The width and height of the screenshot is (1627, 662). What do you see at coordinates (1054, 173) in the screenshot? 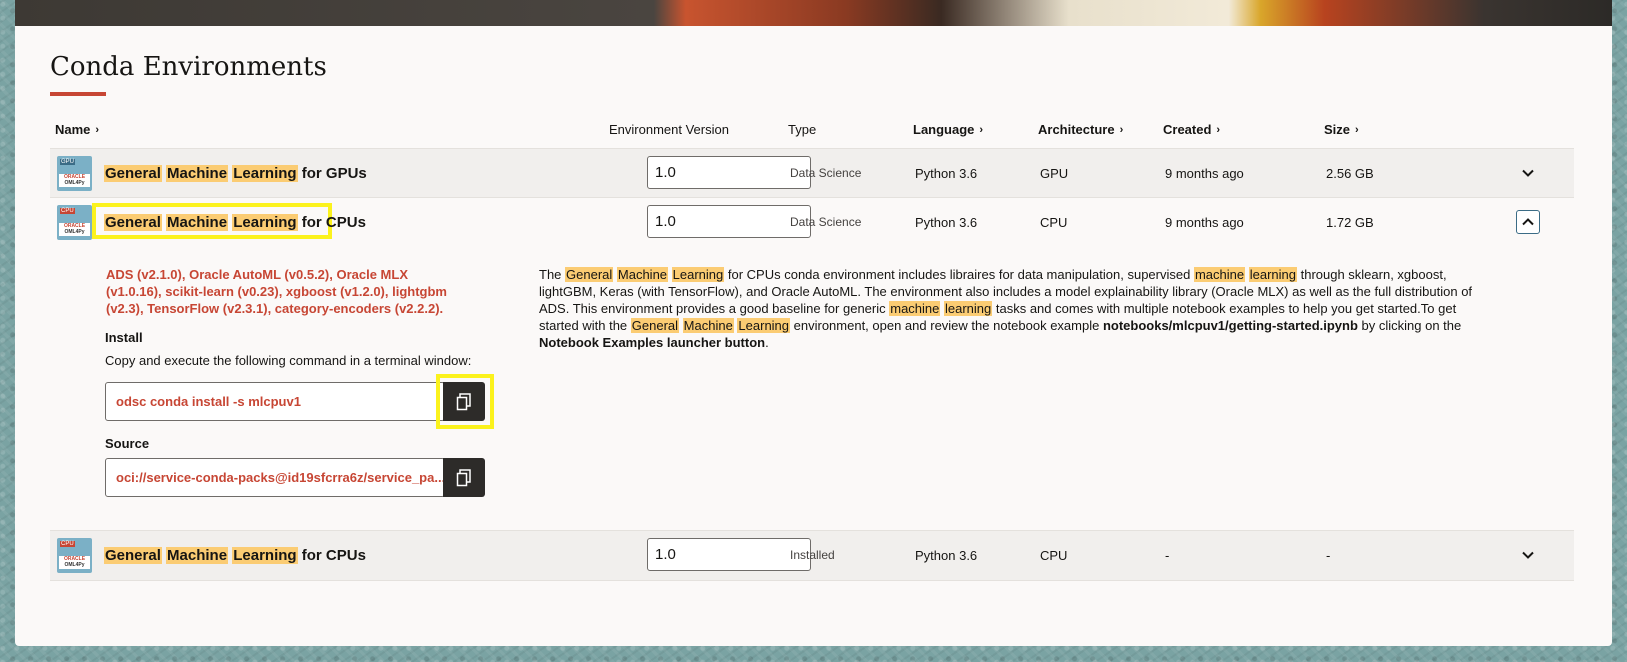
I see `architecture-cell: GPU` at bounding box center [1054, 173].